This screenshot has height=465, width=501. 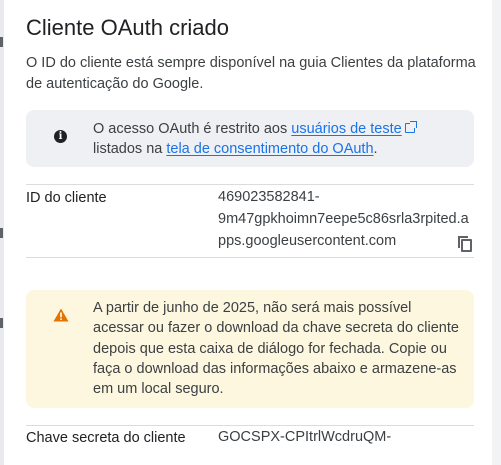 I want to click on client-id-line: 469023582841-, so click(x=269, y=197).